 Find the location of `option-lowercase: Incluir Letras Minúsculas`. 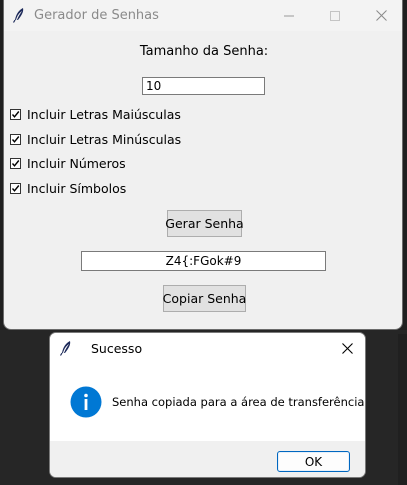

option-lowercase: Incluir Letras Minúsculas is located at coordinates (95, 139).